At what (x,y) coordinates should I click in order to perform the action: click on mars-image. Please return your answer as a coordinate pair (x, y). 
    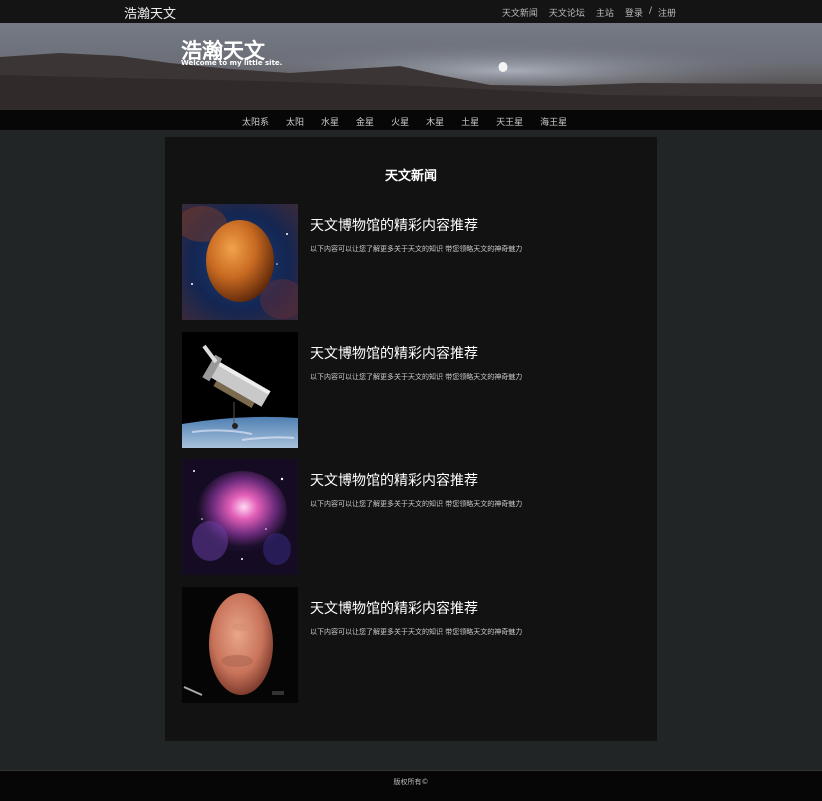
    Looking at the image, I should click on (240, 645).